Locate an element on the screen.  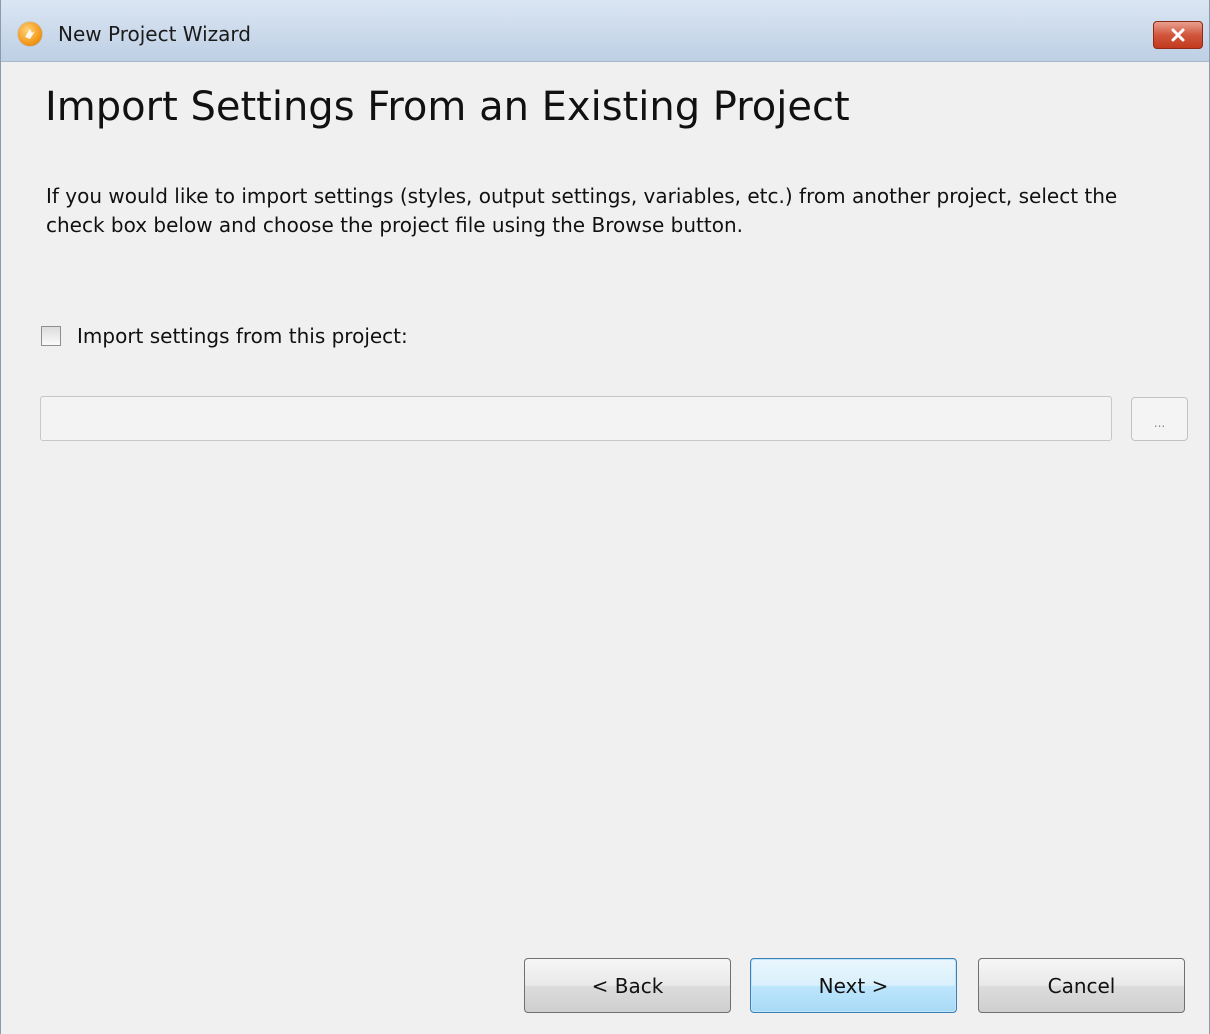
cancel-button: Cancel is located at coordinates (1081, 985).